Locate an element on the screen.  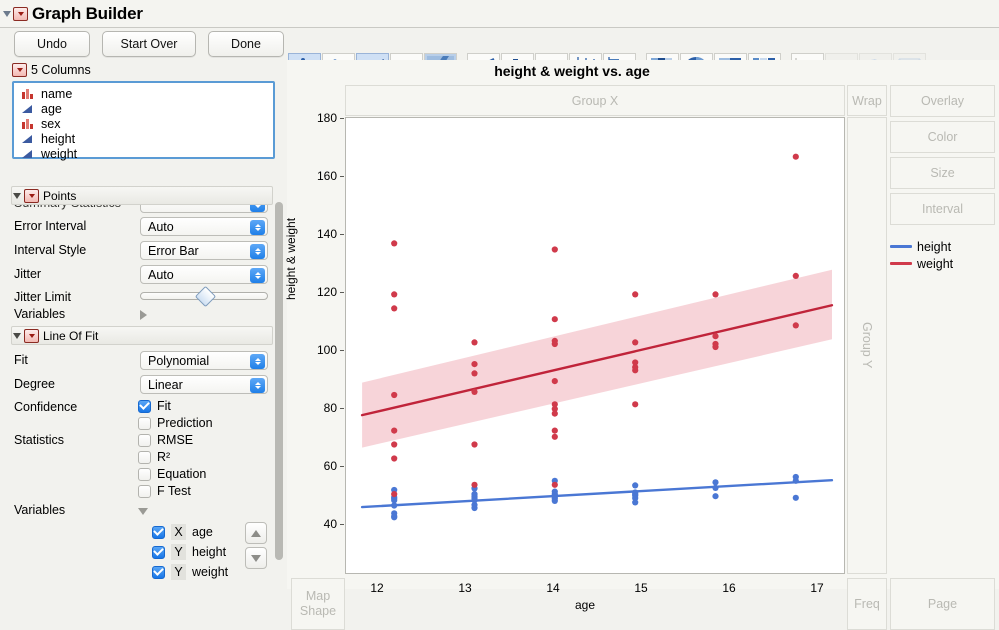
dropzone-color: Color is located at coordinates (942, 137).